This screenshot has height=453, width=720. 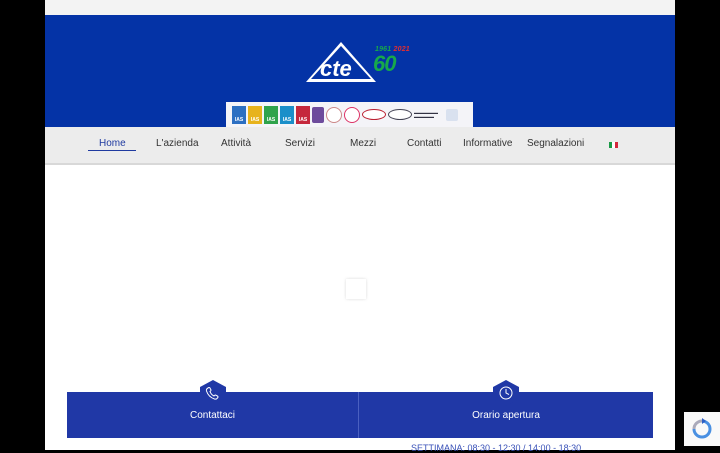 I want to click on recaptcha-icon, so click(x=702, y=428).